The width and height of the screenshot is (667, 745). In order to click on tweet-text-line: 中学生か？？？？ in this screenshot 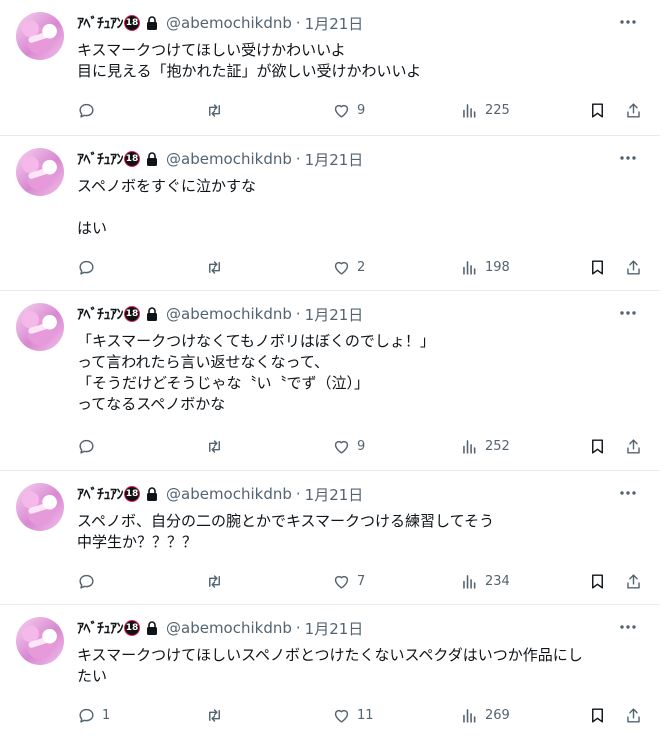, I will do `click(137, 542)`.